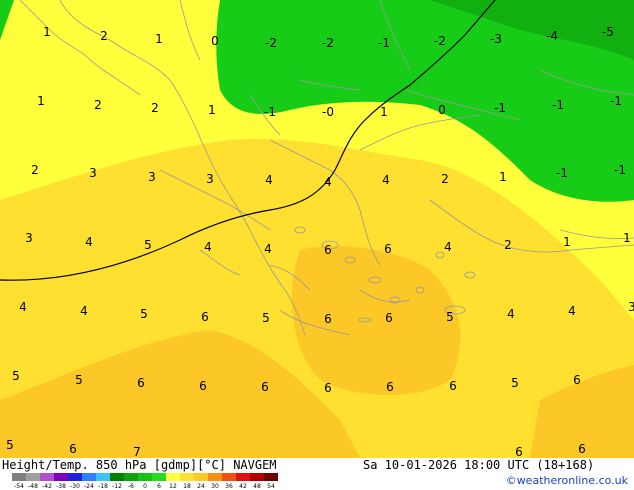 This screenshot has height=490, width=634. Describe the element at coordinates (201, 486) in the screenshot. I see `color-scale-tick: 24` at that location.